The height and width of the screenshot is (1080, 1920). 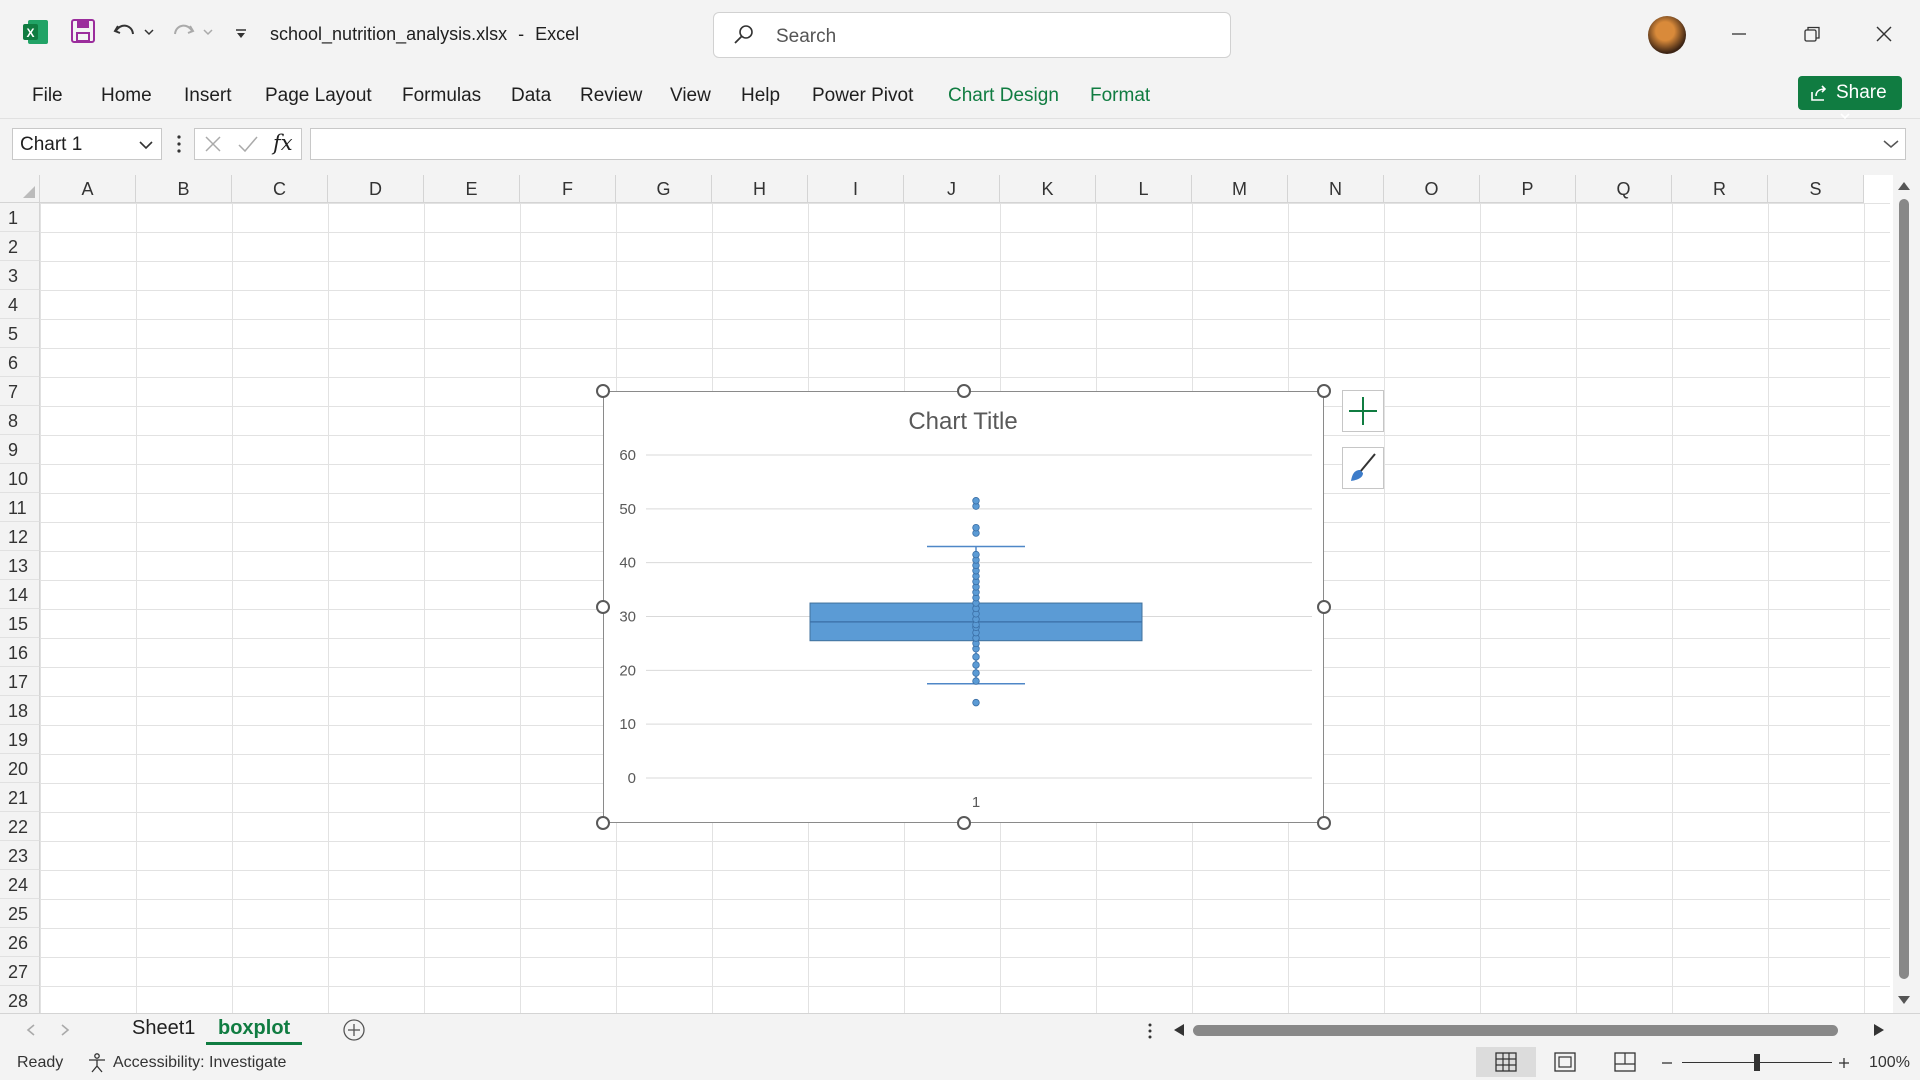 I want to click on row-header-1: 1, so click(x=20, y=217).